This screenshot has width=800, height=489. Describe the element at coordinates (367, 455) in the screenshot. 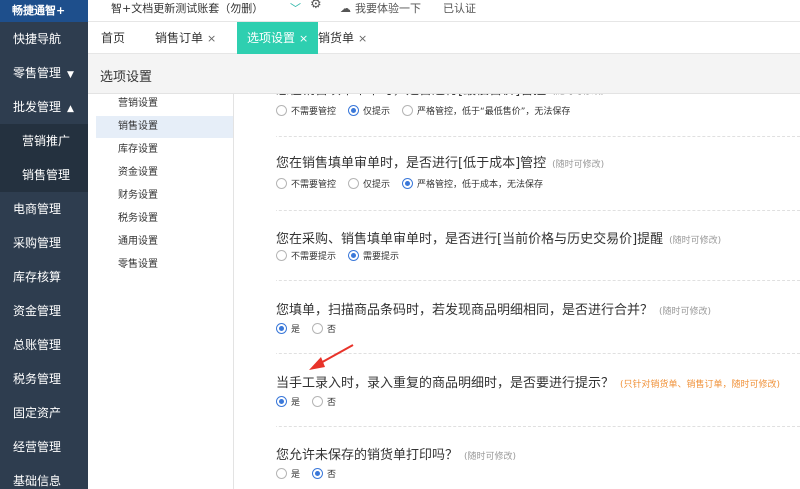

I see `setting-question-text: 您允许未保存的销货单打印吗？` at that location.